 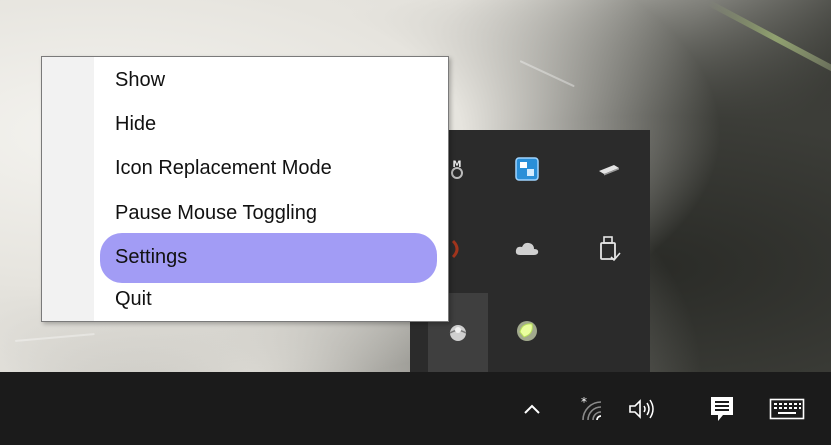 What do you see at coordinates (722, 408) in the screenshot?
I see `action-center-icon` at bounding box center [722, 408].